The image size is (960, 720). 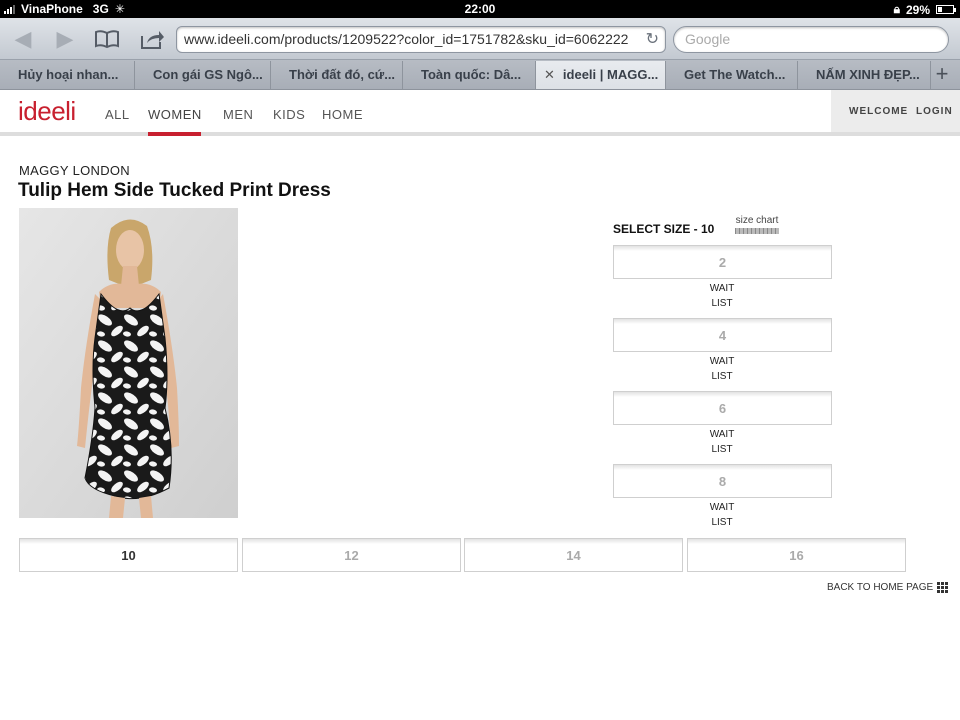 I want to click on bookmarks-book-icon, so click(x=107, y=39).